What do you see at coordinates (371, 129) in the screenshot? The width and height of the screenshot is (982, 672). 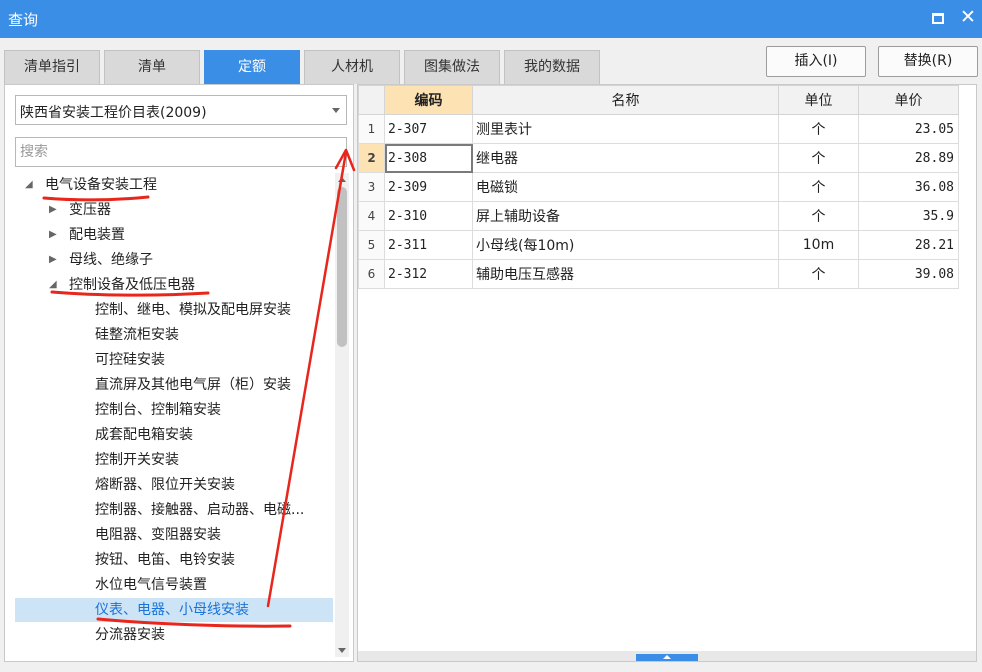 I see `row-number: 1` at bounding box center [371, 129].